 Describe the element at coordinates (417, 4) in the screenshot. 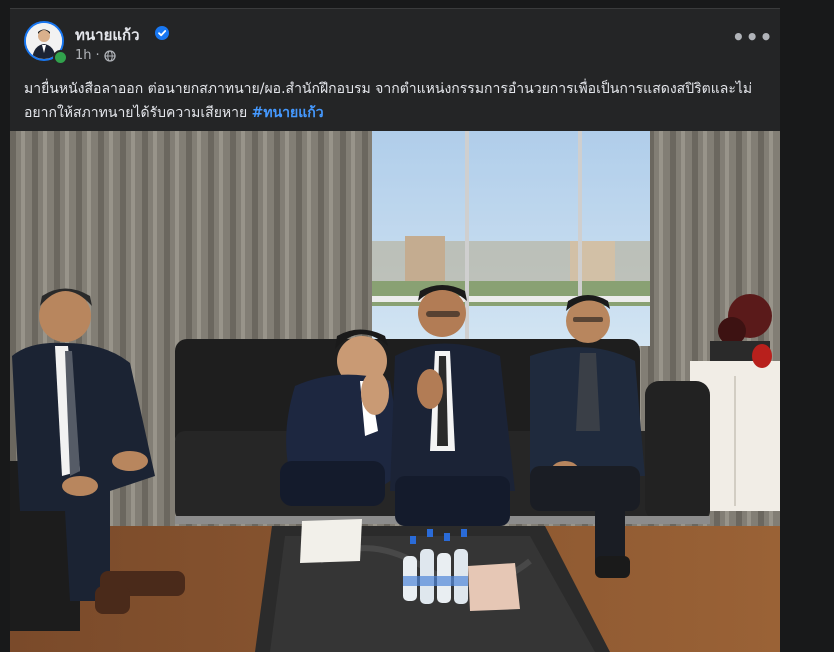

I see `top-edge` at that location.